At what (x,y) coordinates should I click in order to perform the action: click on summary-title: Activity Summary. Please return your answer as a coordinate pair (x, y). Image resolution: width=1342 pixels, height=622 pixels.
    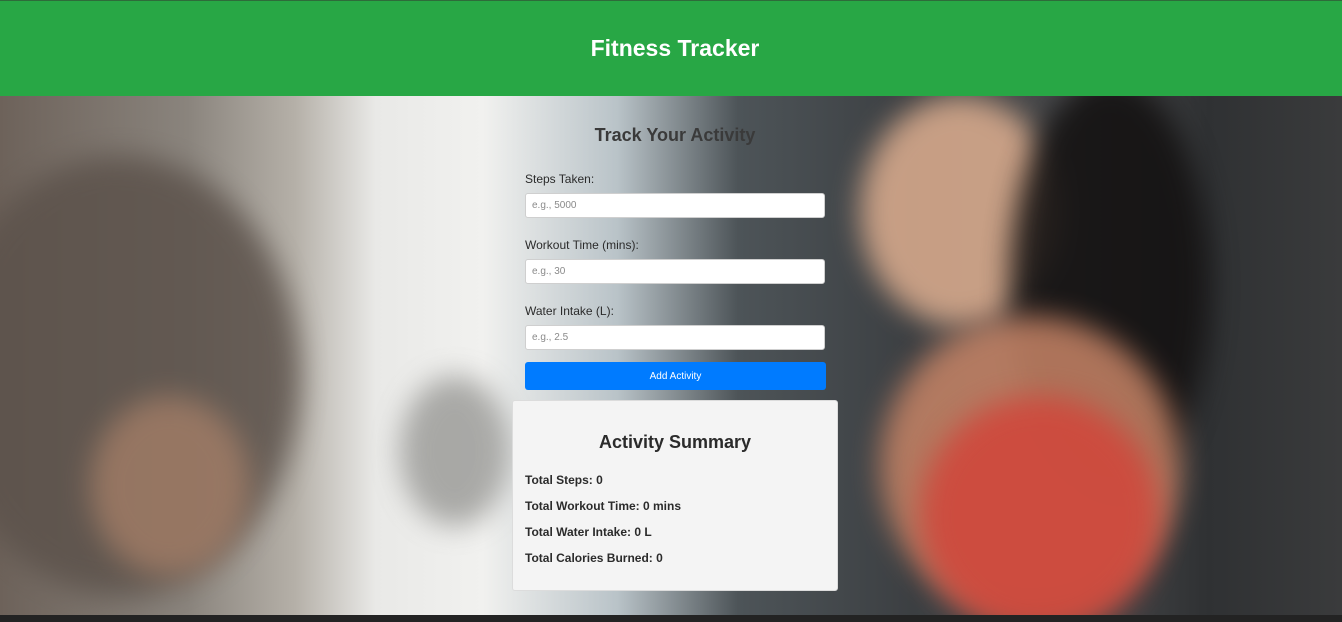
    Looking at the image, I should click on (675, 442).